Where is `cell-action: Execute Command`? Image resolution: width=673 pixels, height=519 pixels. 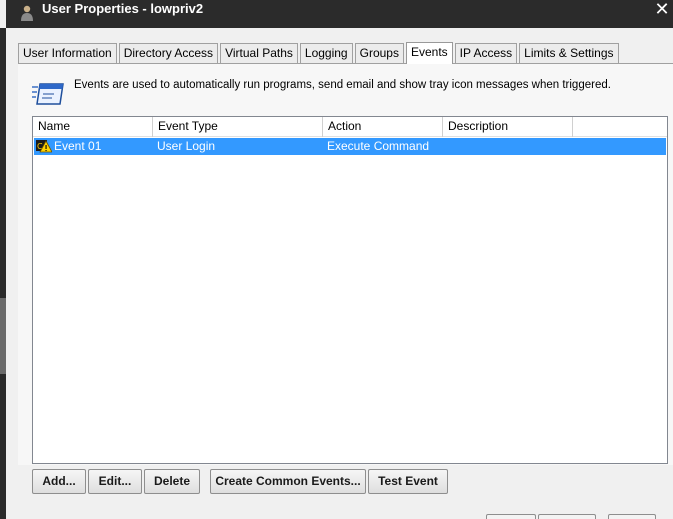
cell-action: Execute Command is located at coordinates (378, 146).